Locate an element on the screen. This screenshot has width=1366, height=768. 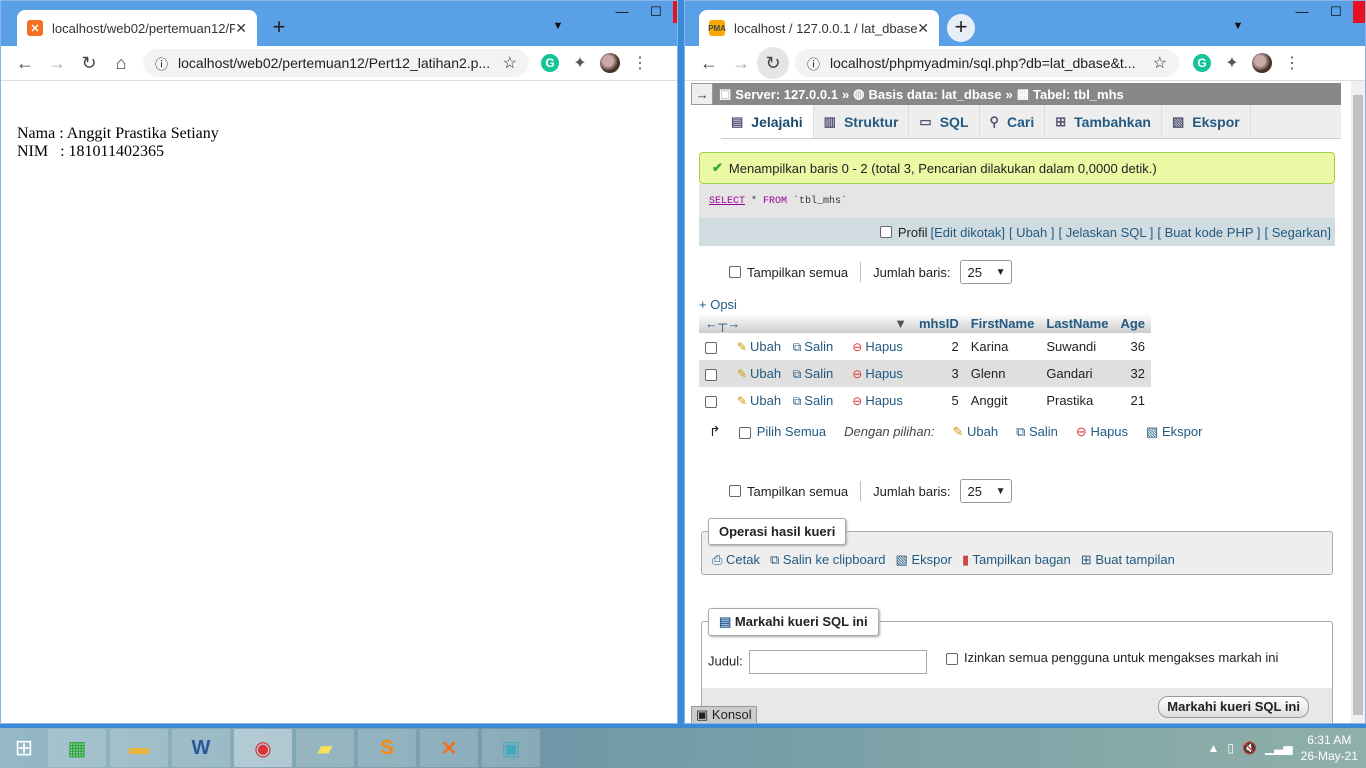
device-icon: ▯ is located at coordinates (1230, 748).